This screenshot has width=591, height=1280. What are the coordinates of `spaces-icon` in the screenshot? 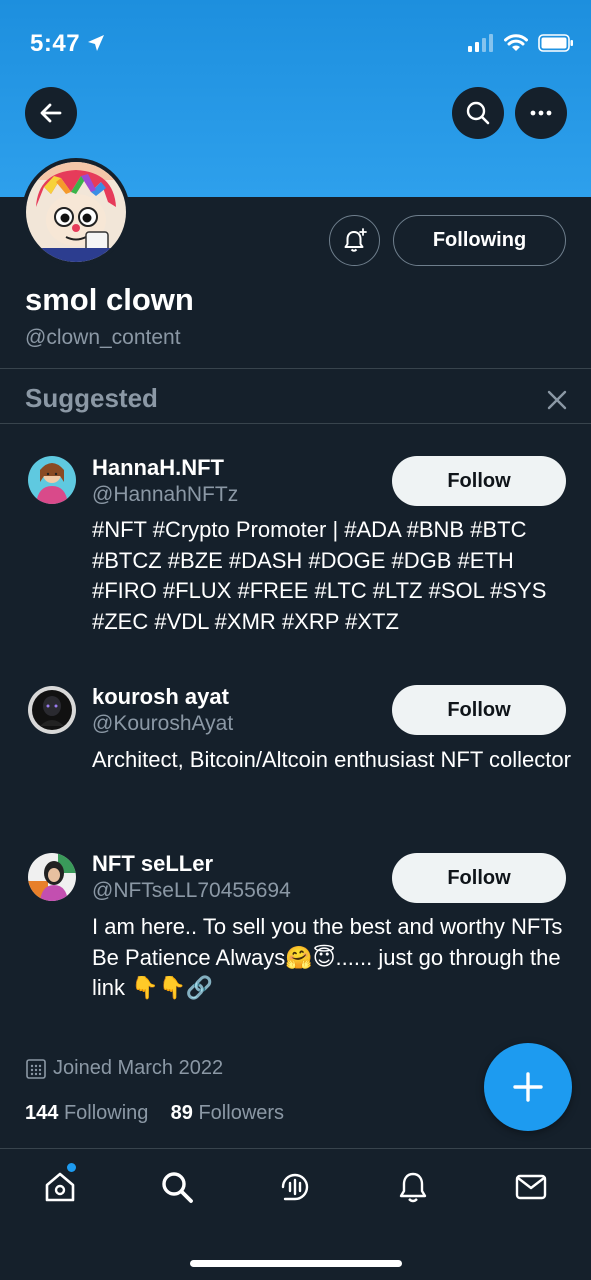 It's located at (295, 1187).